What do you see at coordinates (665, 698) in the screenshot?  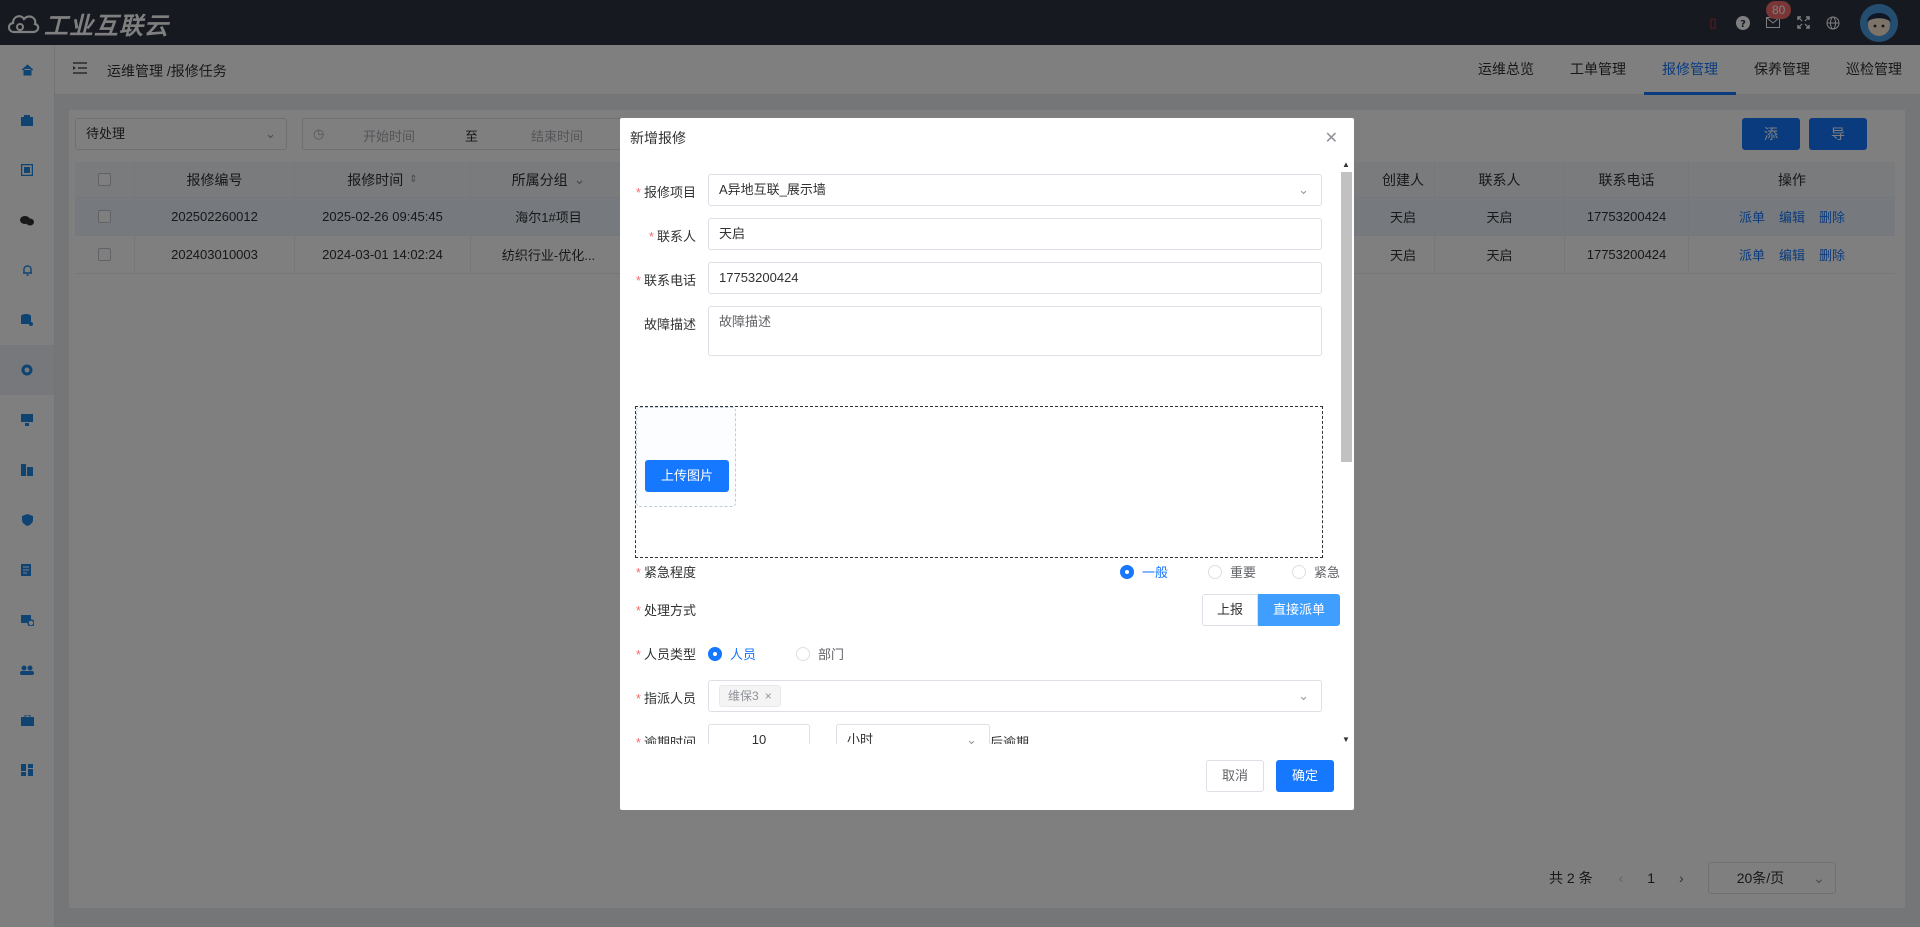 I see `assign-label: * 指派人员` at bounding box center [665, 698].